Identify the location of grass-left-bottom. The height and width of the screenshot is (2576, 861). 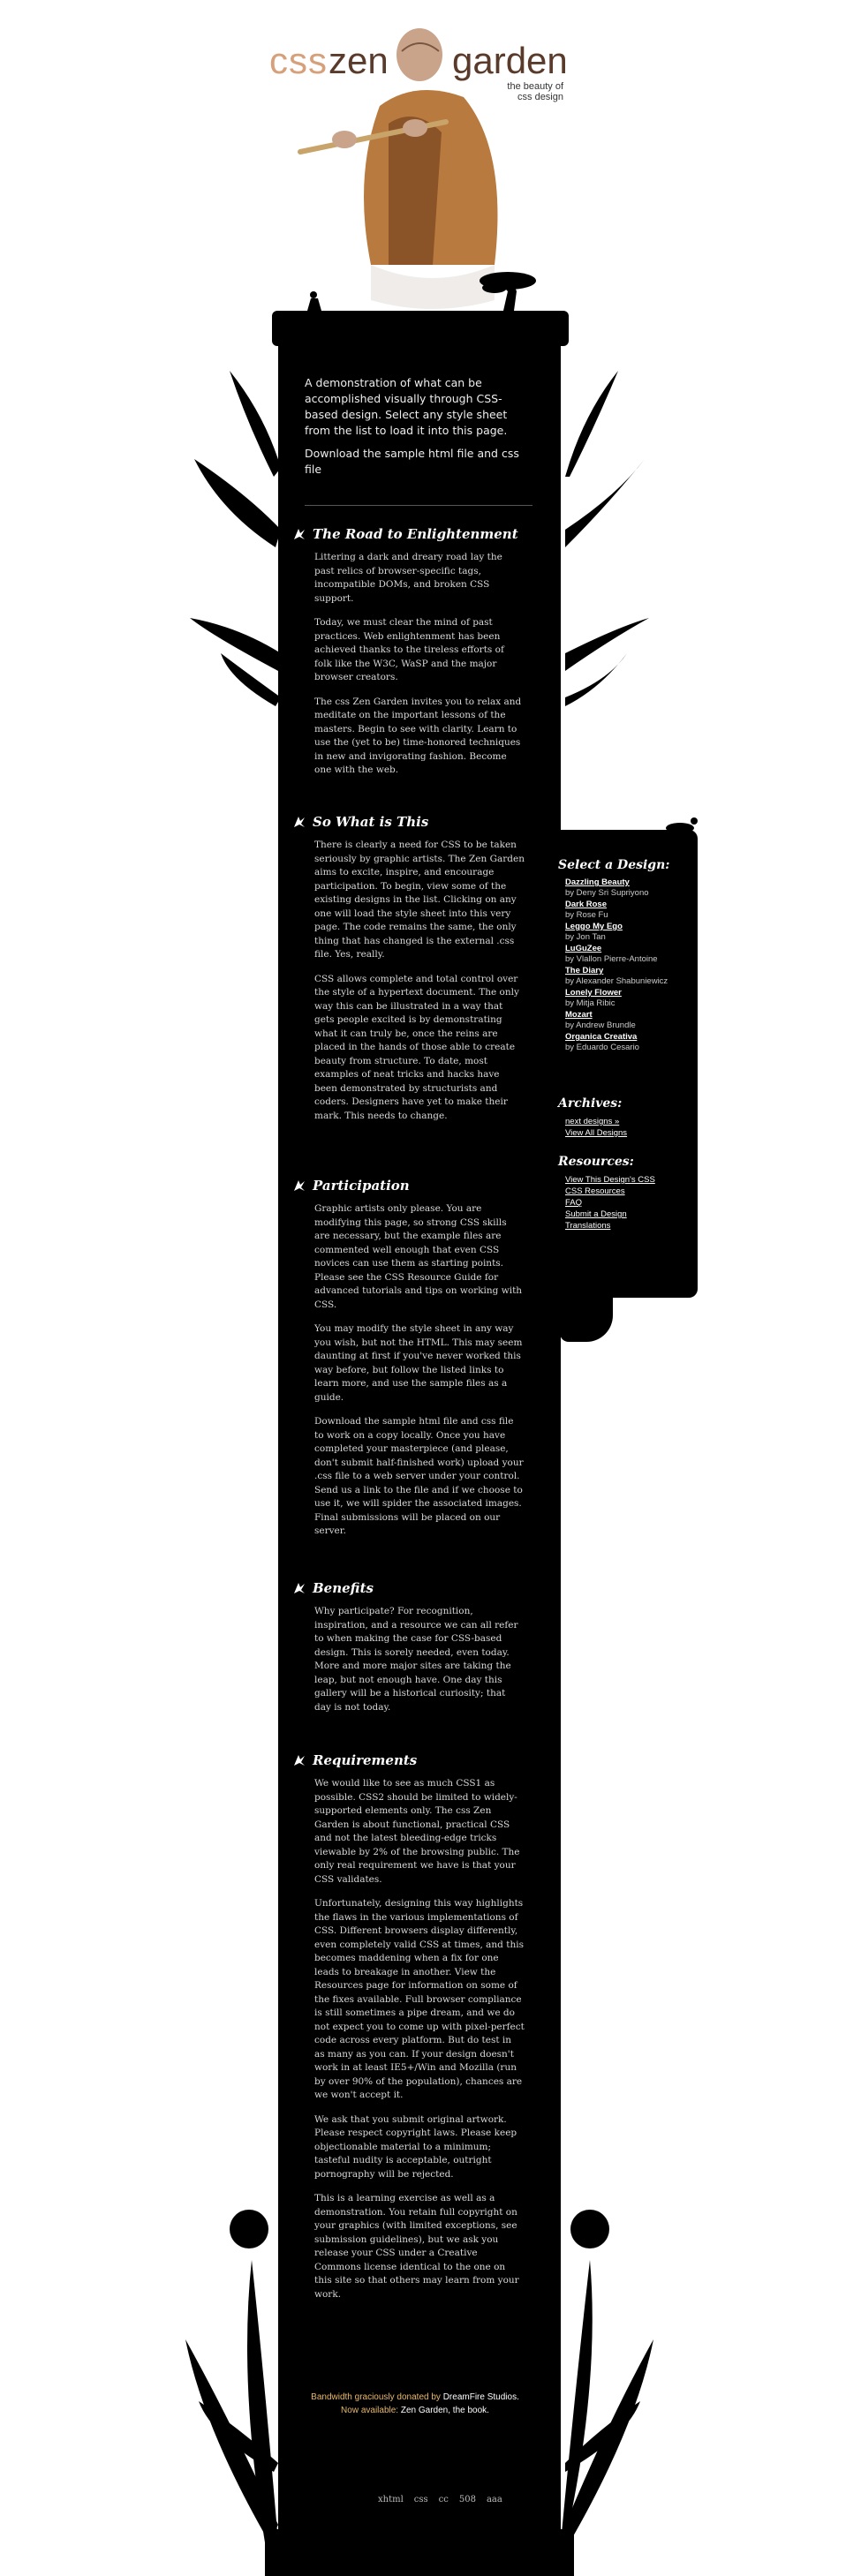
(231, 2376).